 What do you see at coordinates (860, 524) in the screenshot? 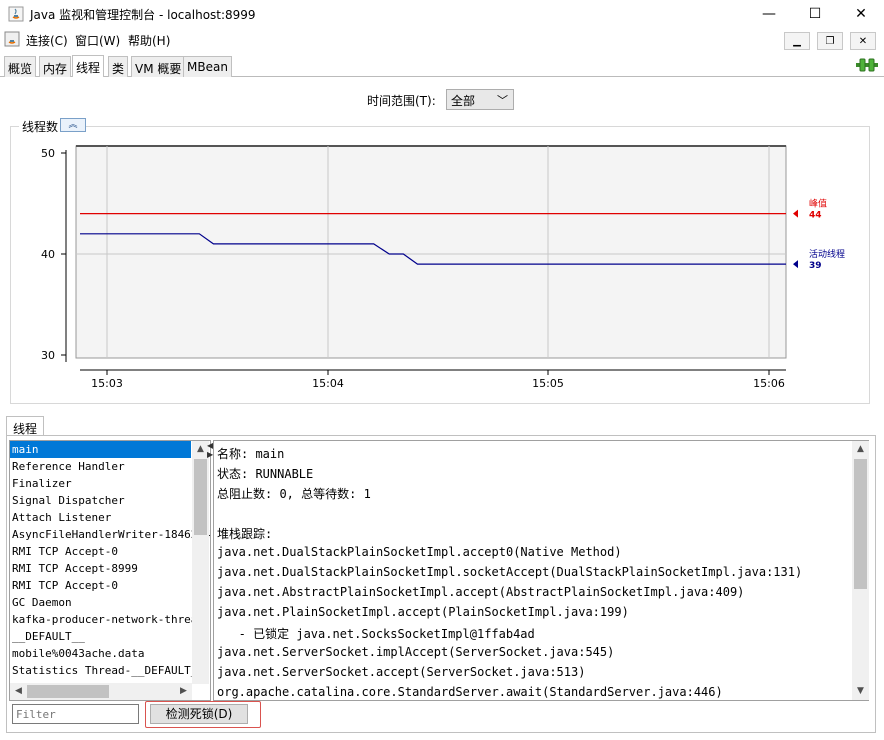
I see `detail-vscroll-thumb` at bounding box center [860, 524].